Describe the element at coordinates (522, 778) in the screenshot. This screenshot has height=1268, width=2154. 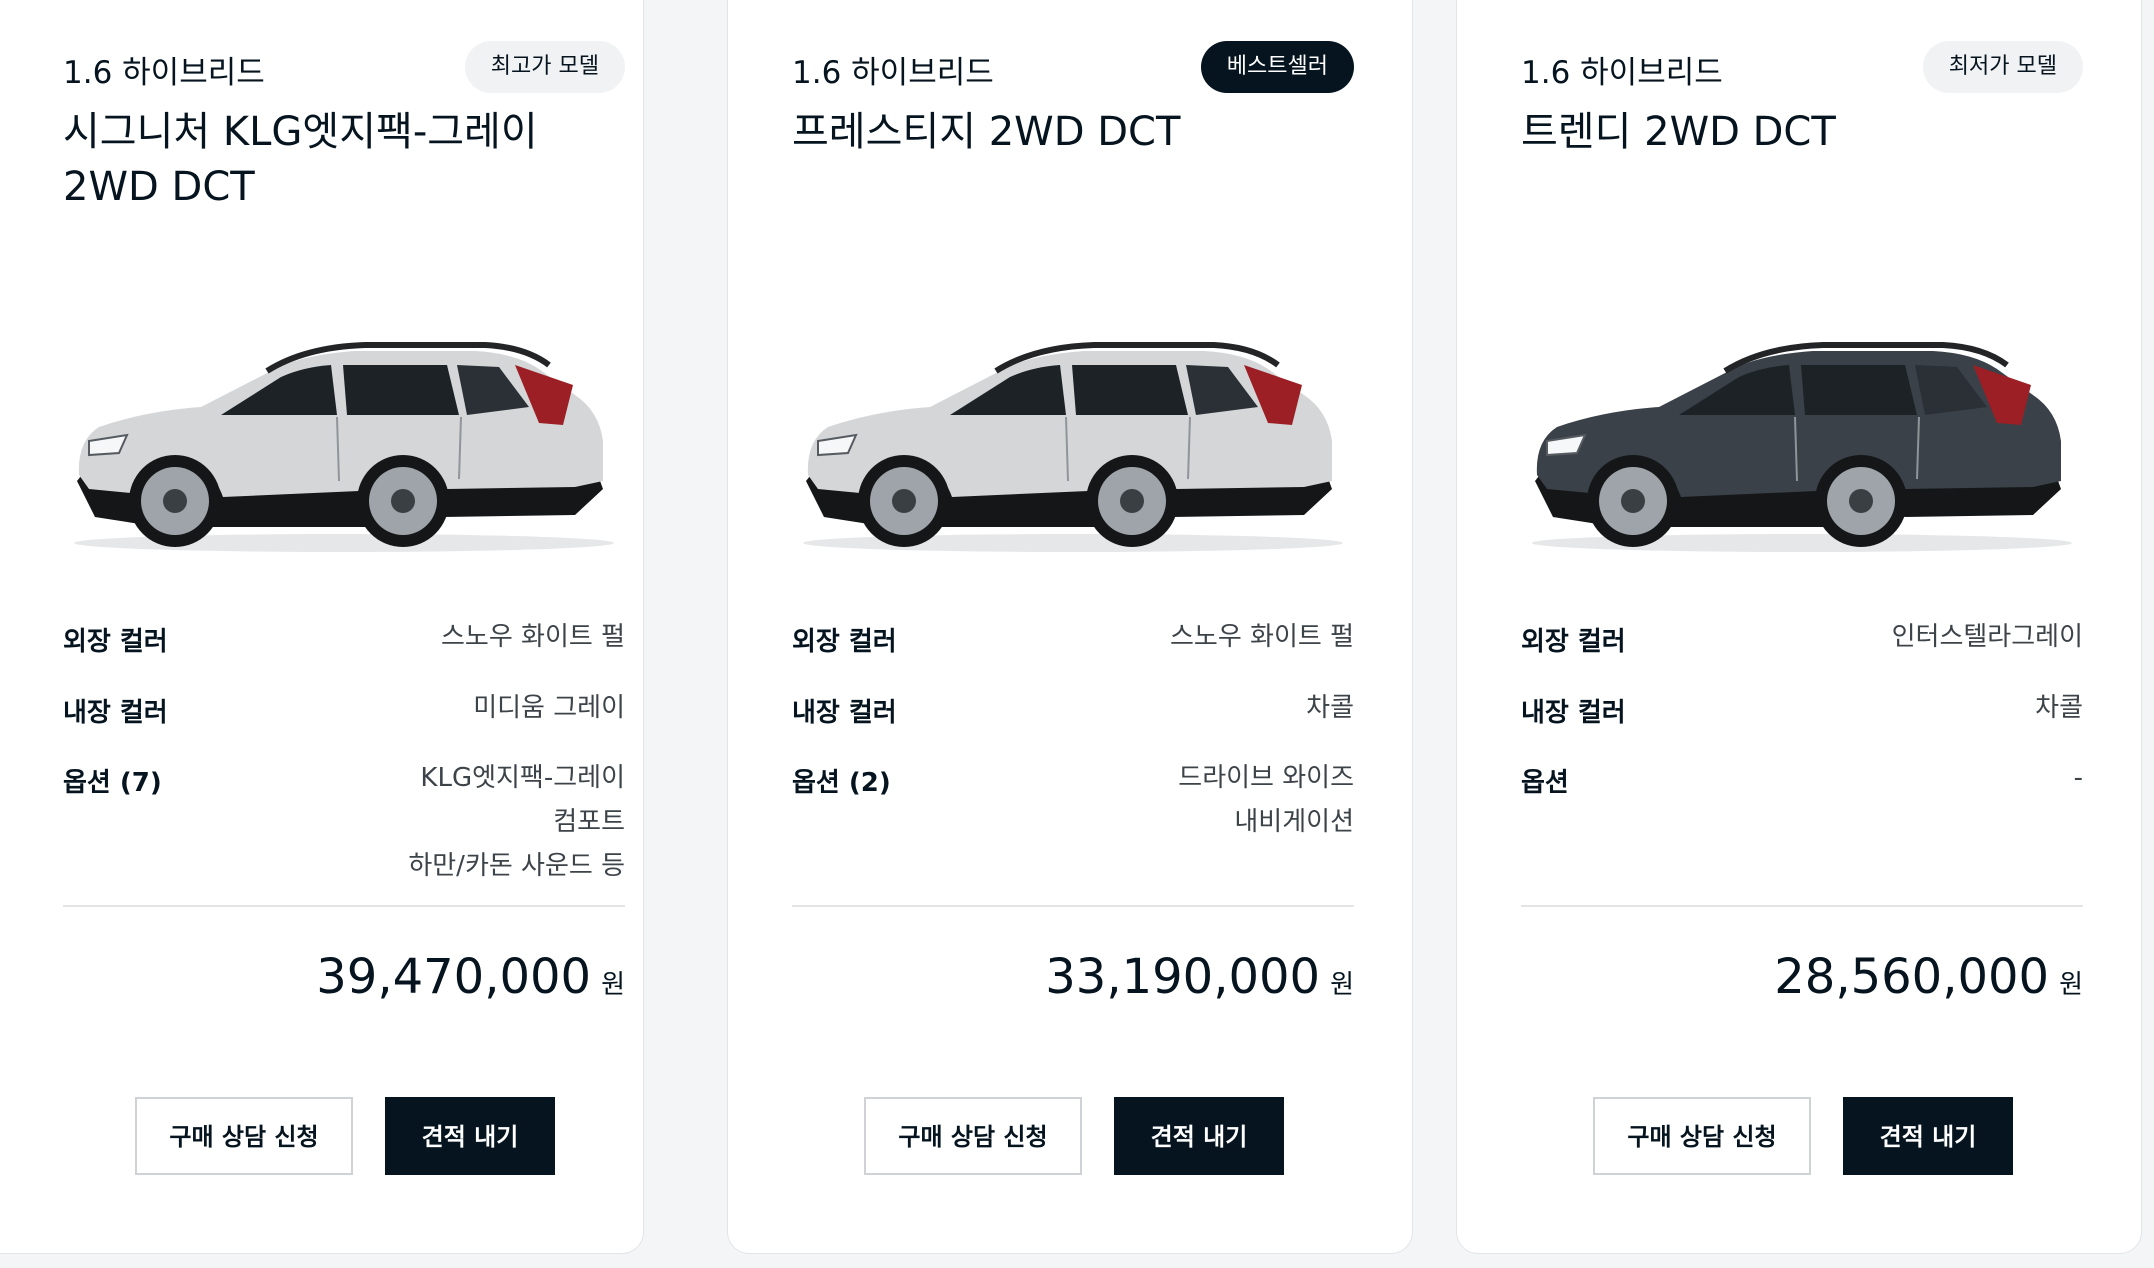
I see `option-item: KLG엣지팩-그레이` at that location.